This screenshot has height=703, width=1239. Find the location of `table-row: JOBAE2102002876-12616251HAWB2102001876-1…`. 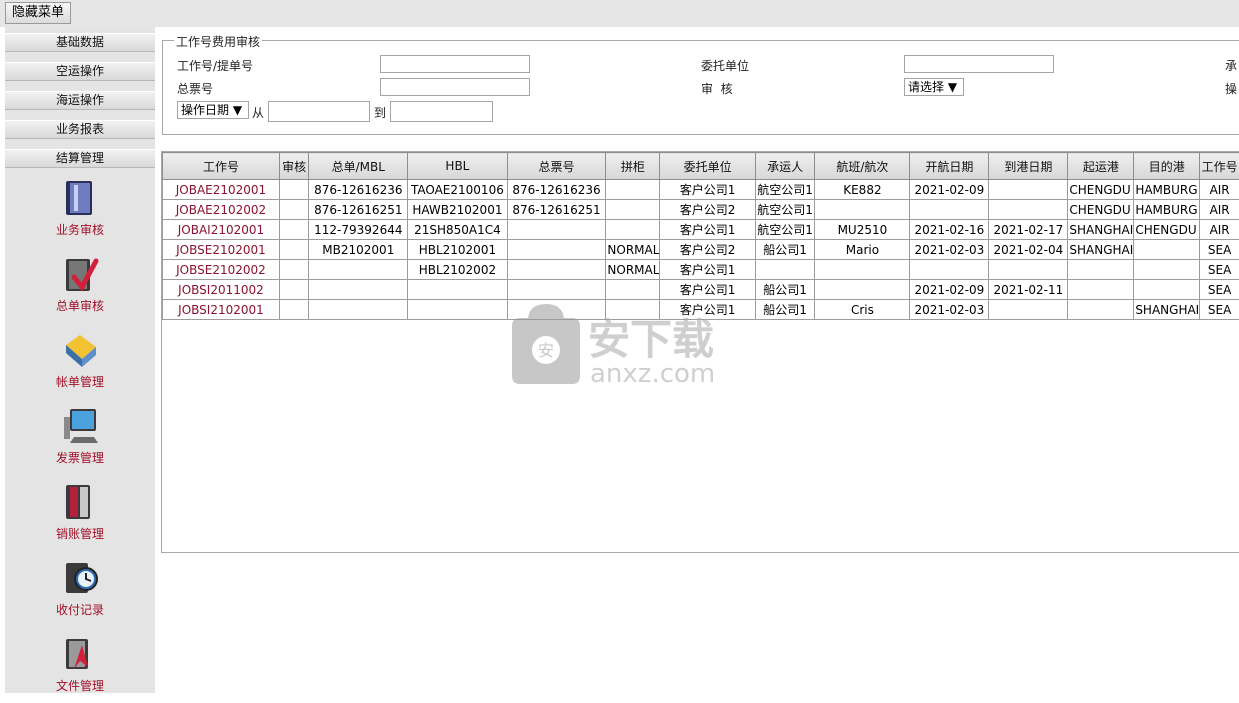

table-row: JOBAE2102002876-12616251HAWB2102001876-1… is located at coordinates (701, 210).